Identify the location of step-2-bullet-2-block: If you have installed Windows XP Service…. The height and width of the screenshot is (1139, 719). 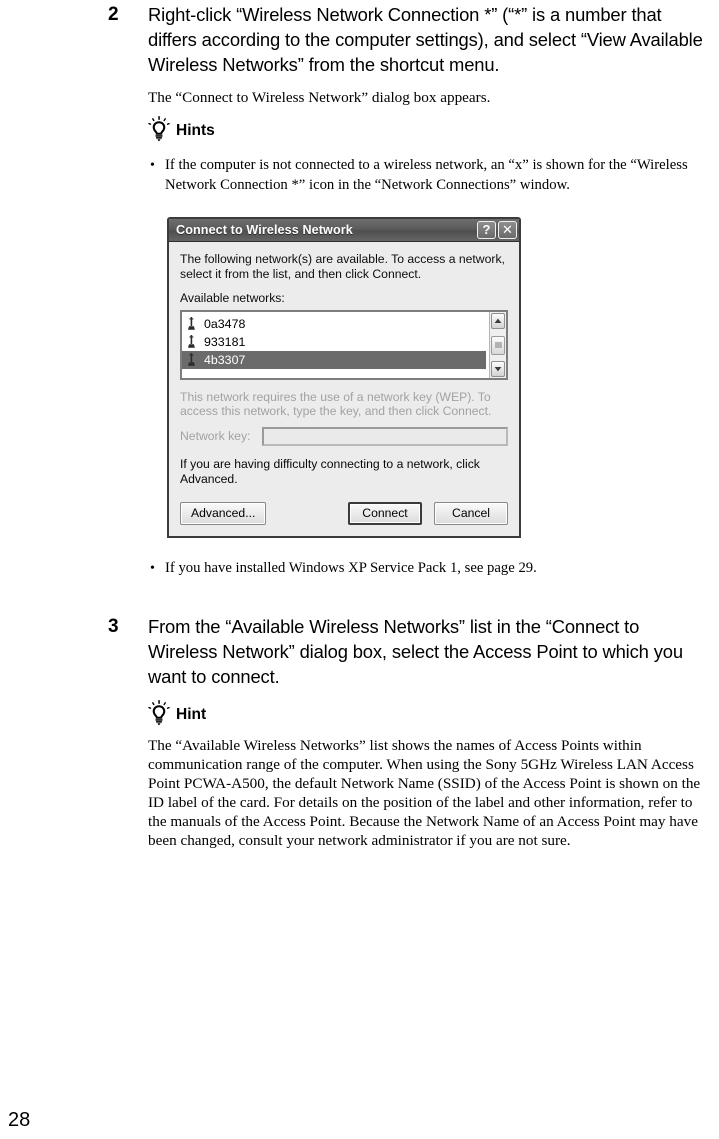
(408, 569).